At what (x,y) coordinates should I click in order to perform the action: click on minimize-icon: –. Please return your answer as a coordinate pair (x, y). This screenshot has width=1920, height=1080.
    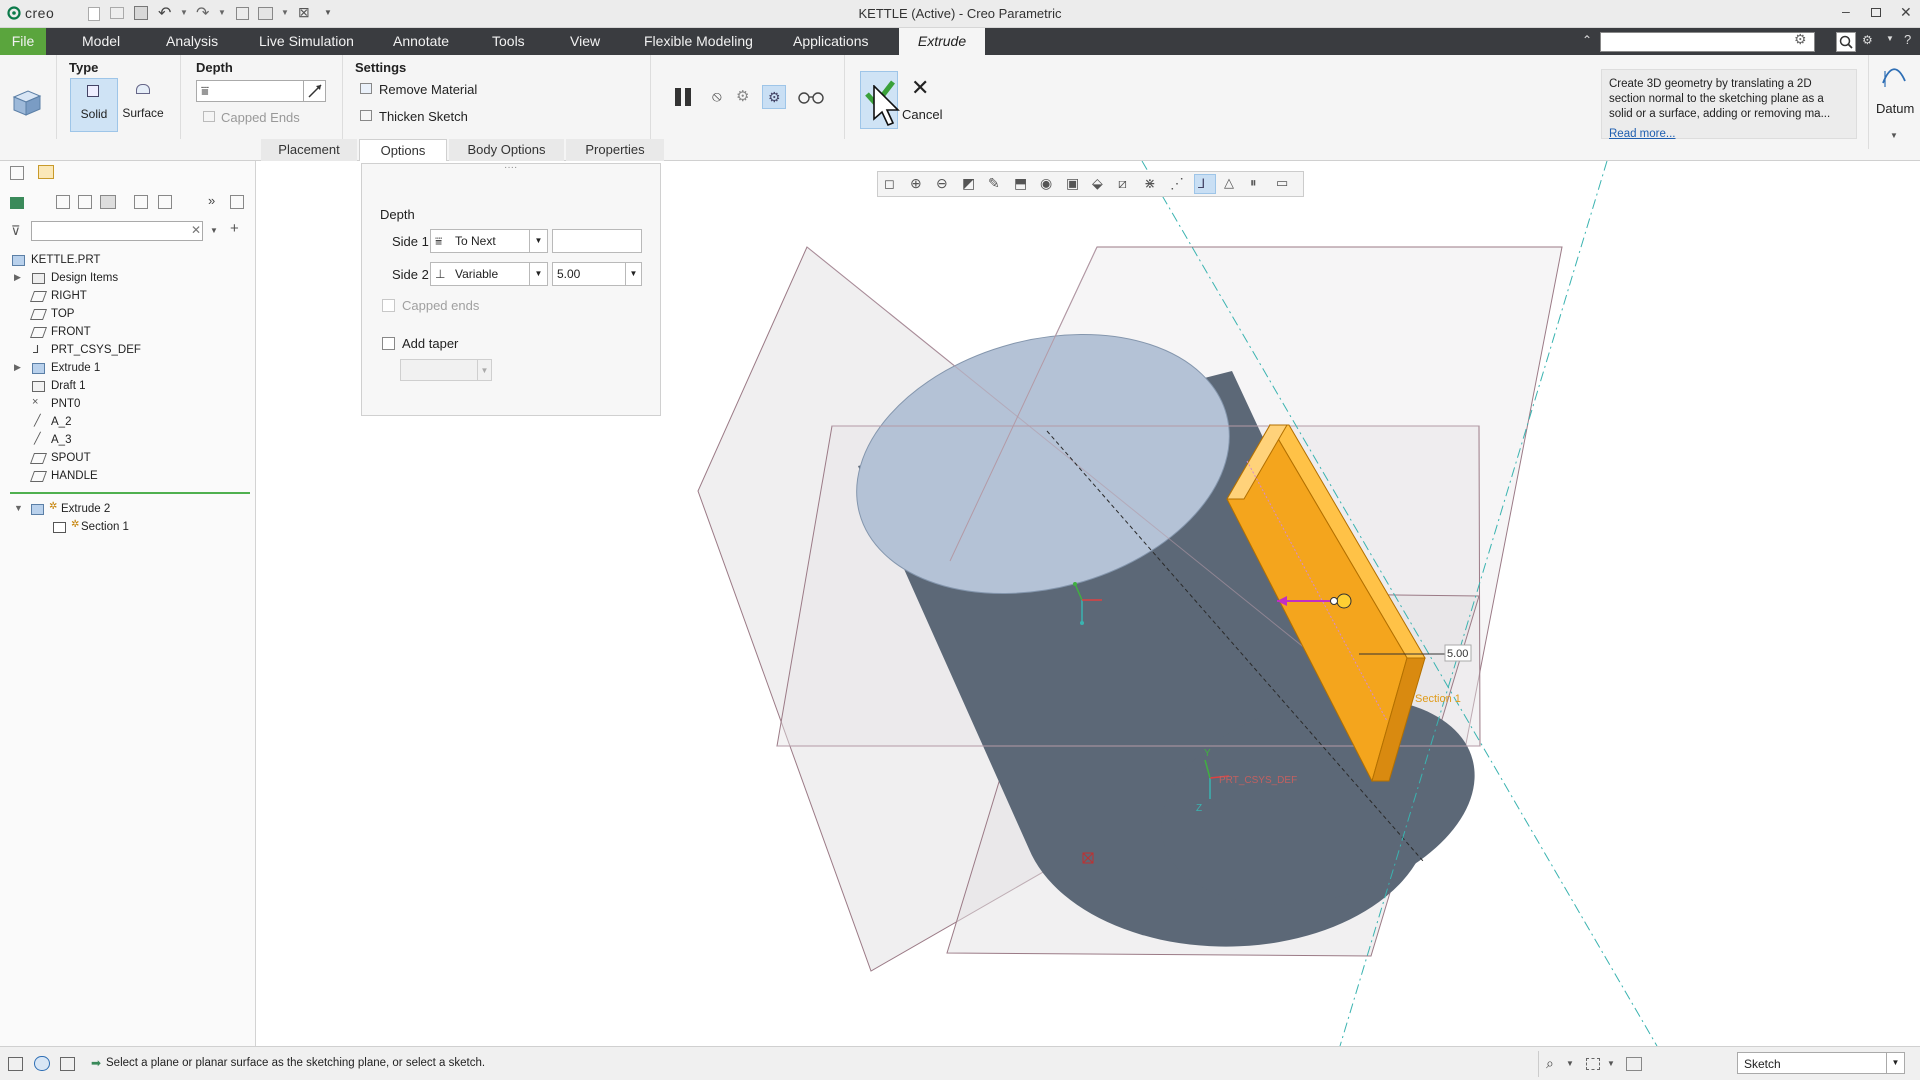
    Looking at the image, I should click on (1846, 11).